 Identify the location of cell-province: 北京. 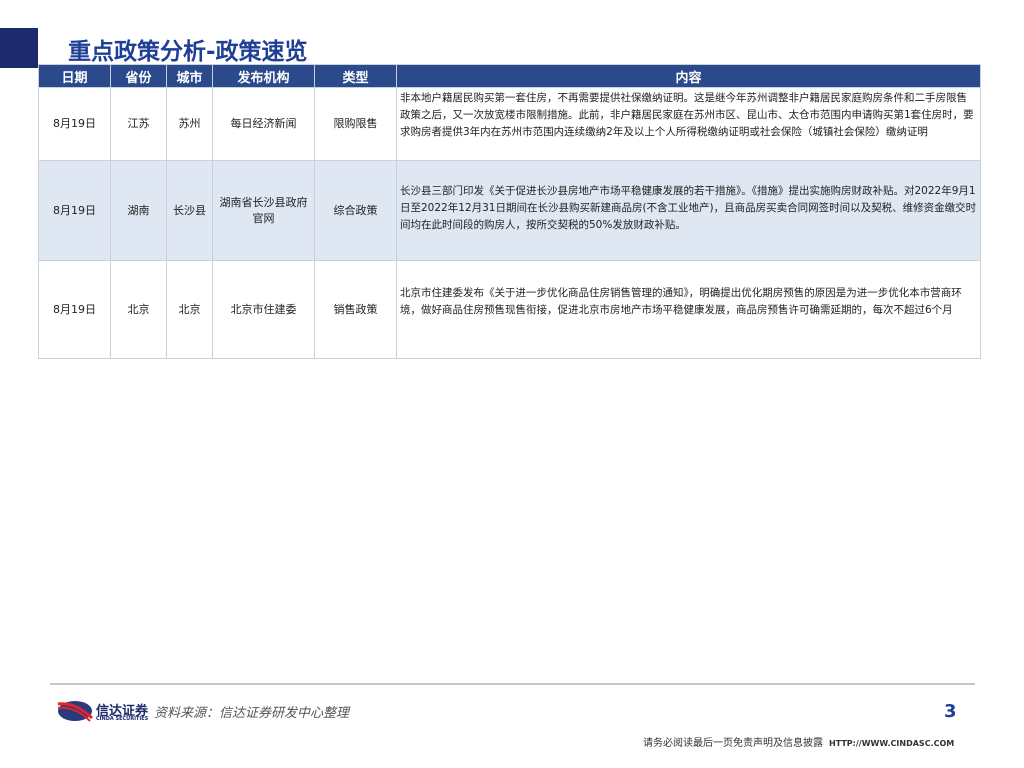
(138, 309).